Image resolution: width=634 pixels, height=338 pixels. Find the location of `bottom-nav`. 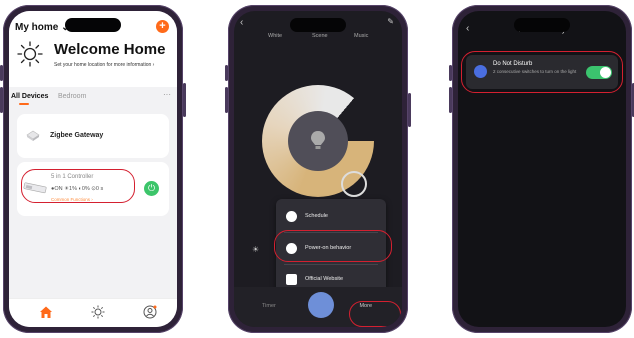

bottom-nav is located at coordinates (93, 312).